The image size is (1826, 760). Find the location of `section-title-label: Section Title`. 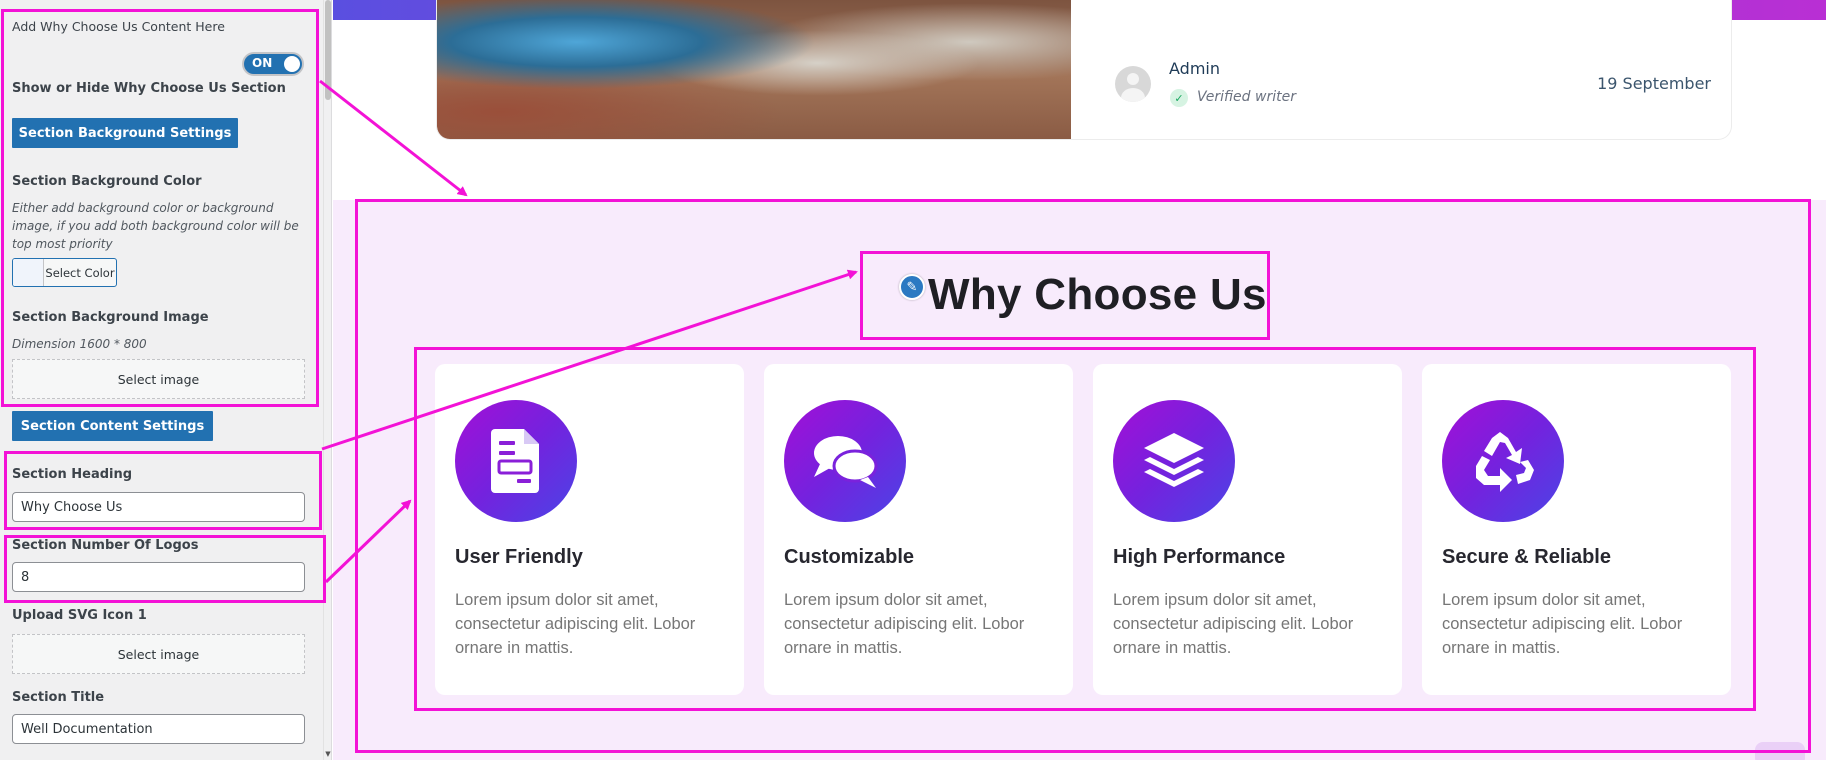

section-title-label: Section Title is located at coordinates (58, 697).